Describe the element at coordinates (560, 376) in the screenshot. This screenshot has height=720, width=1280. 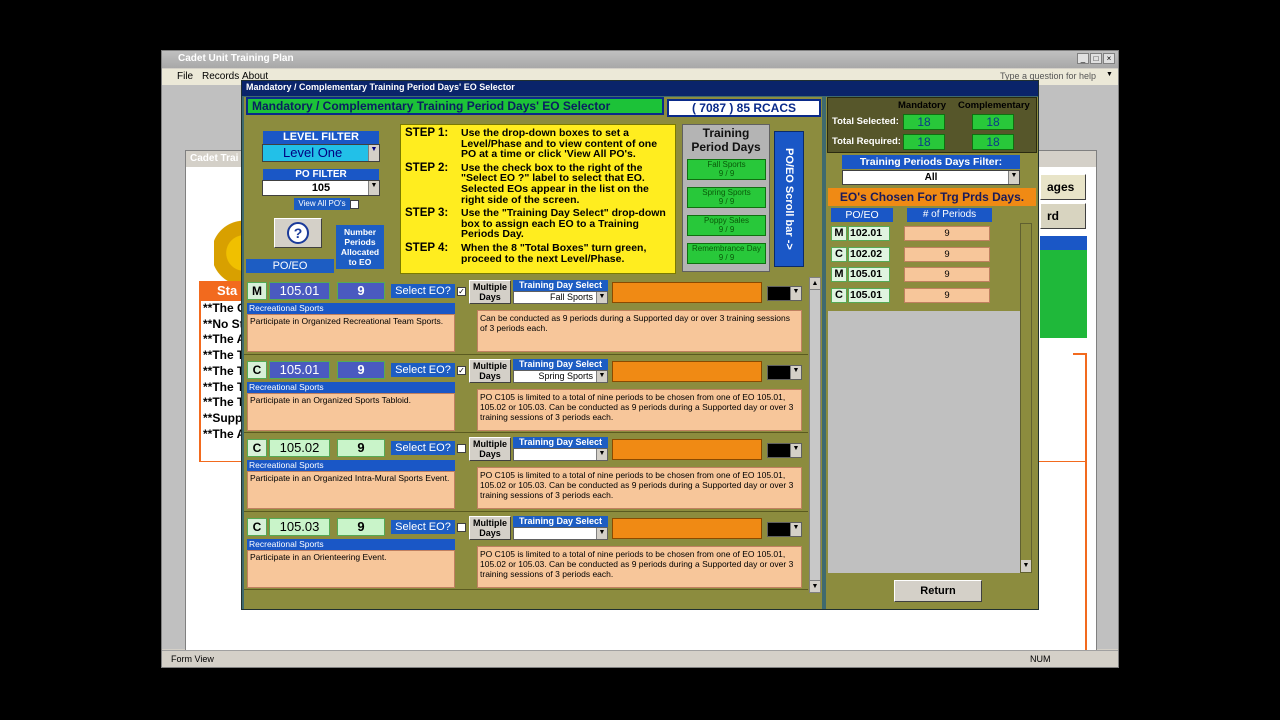
I see `training-day-select: Spring Sports ▼` at that location.